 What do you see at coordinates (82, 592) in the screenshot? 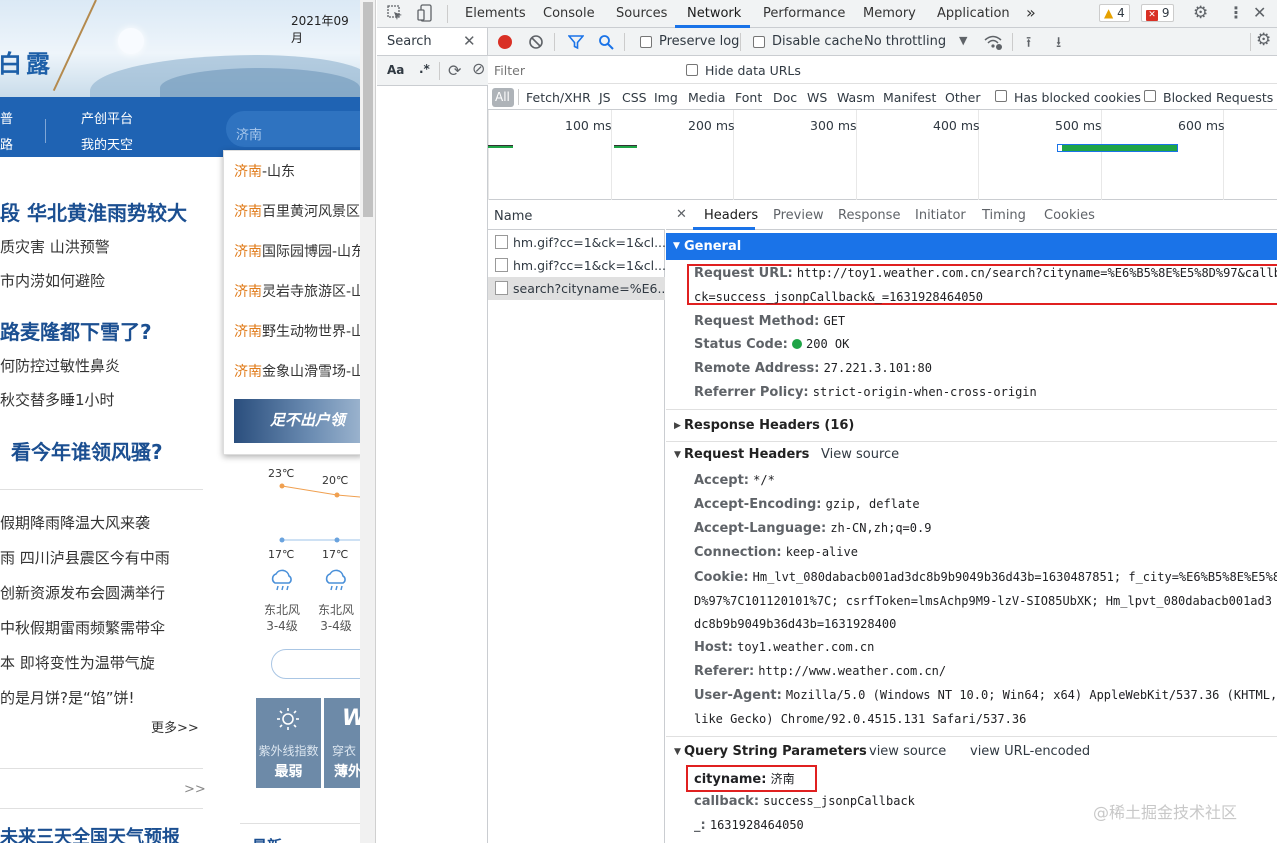
I see `news-item: 创新资源发布会圆满举行` at bounding box center [82, 592].